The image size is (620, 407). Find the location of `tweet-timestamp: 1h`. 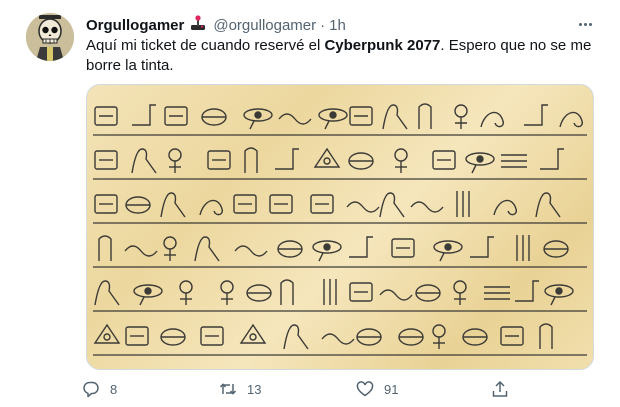

tweet-timestamp: 1h is located at coordinates (337, 25).